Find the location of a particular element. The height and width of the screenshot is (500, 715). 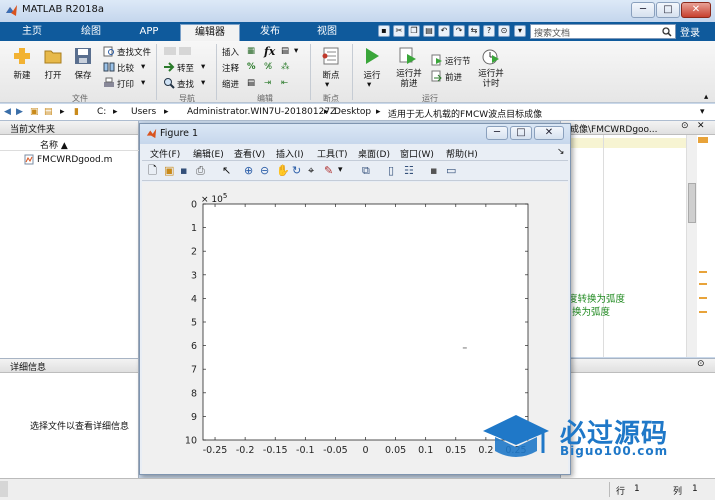

editor-scrollbar is located at coordinates (691, 246).